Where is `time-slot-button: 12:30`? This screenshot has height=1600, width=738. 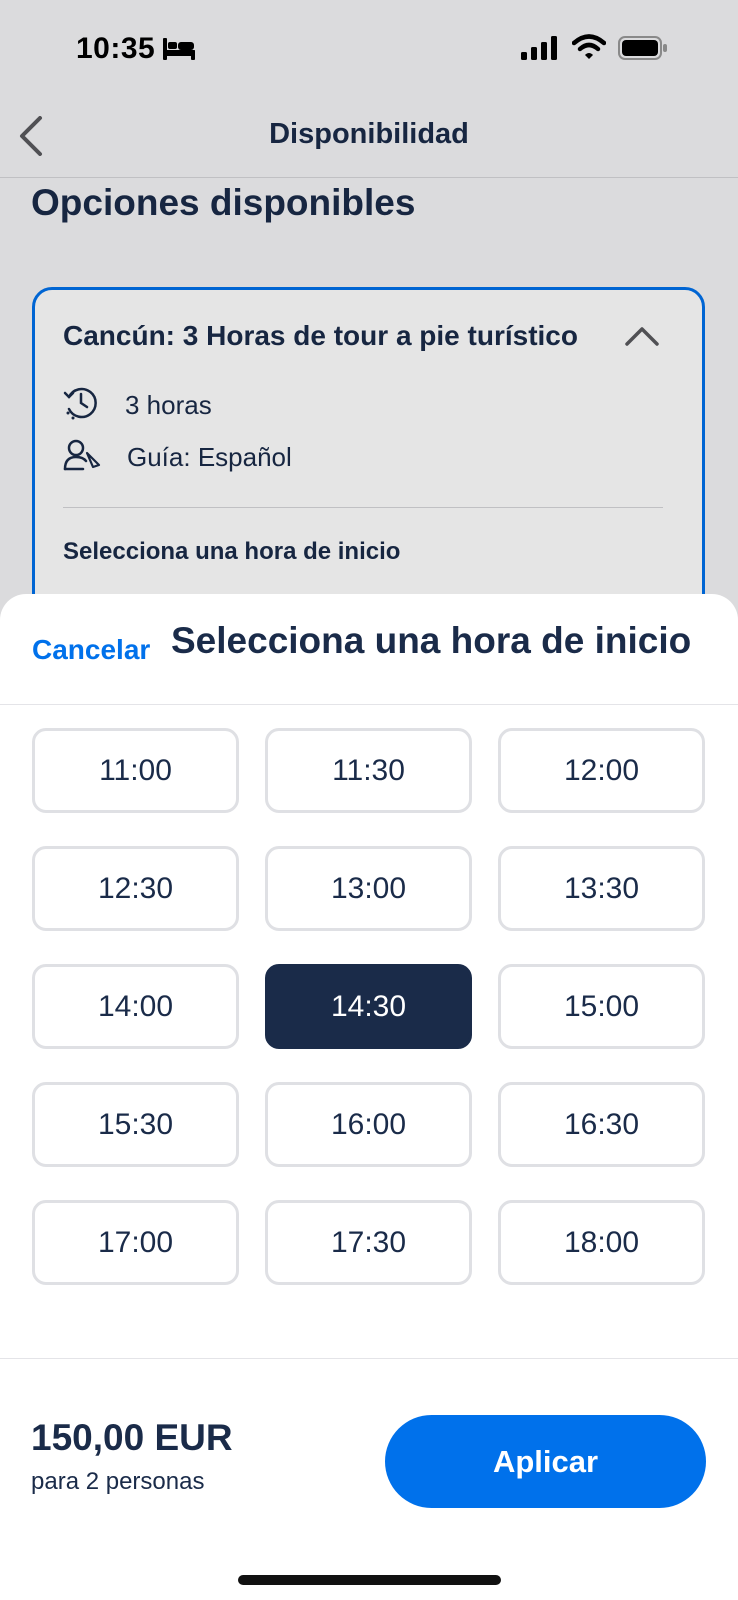 time-slot-button: 12:30 is located at coordinates (135, 888).